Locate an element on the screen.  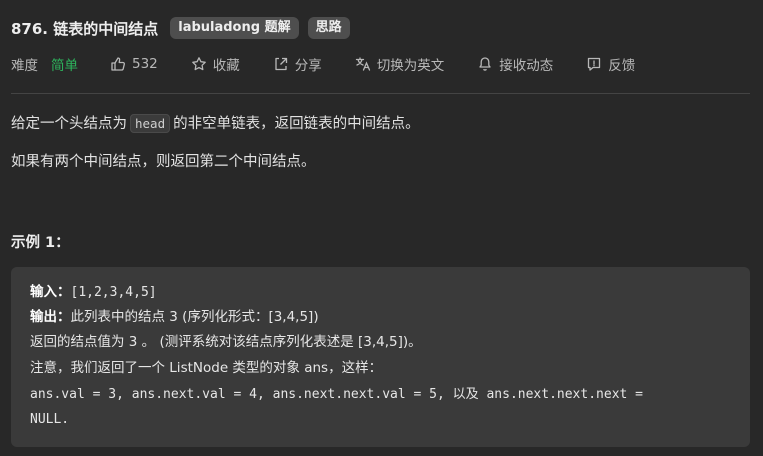
example-note-line: 注意，我们返回了一个 ListNode 类型的对象 ans，这样： is located at coordinates (206, 368).